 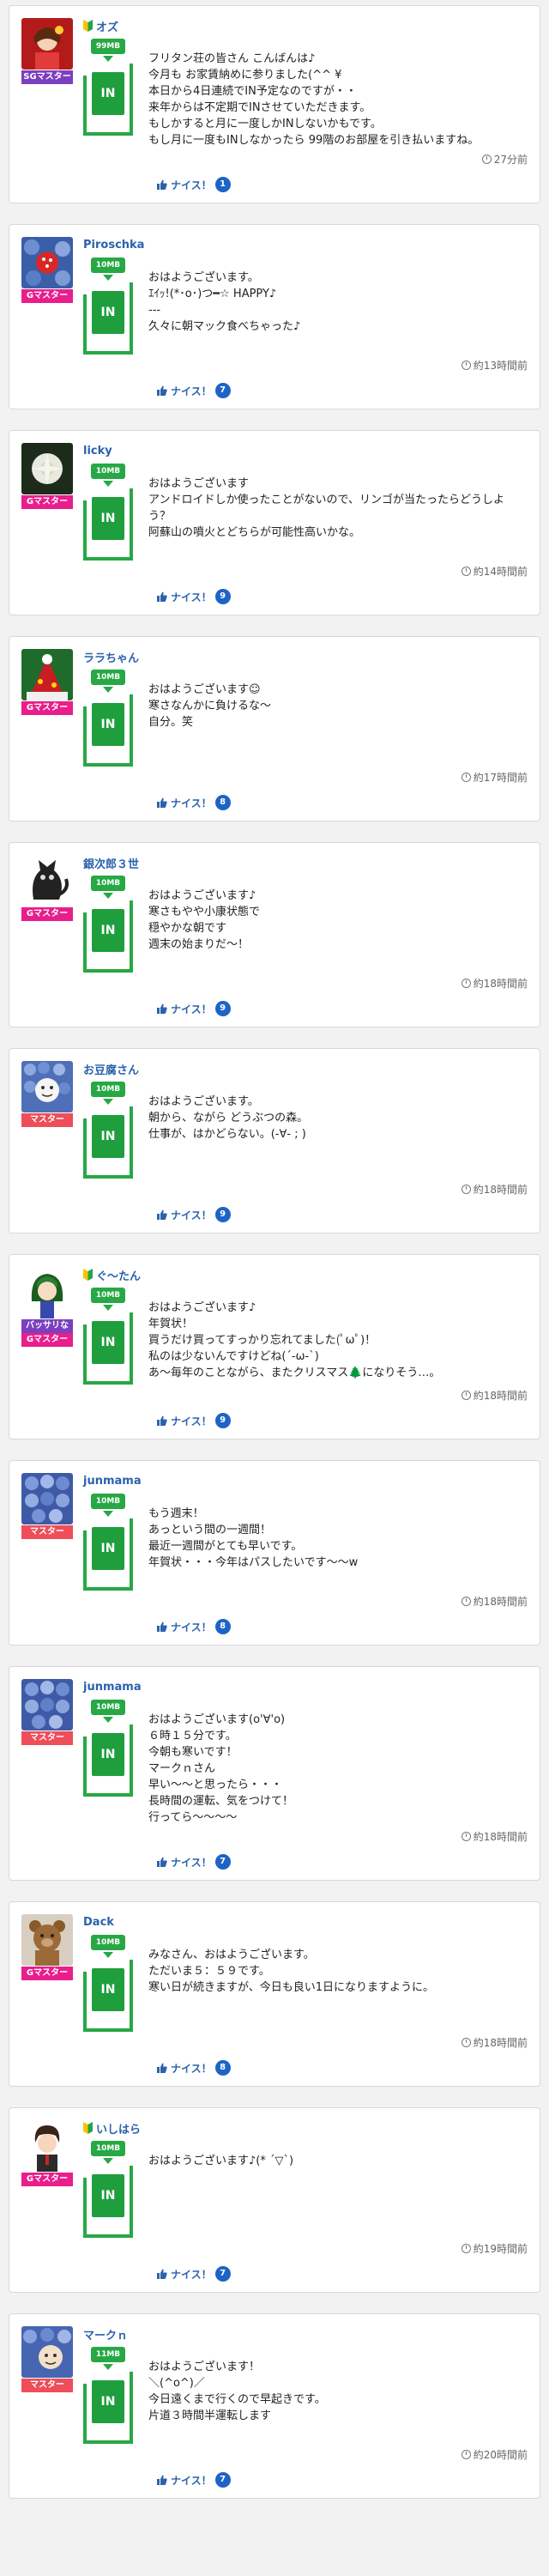 I want to click on transfer-indicator: 11MB IN, so click(x=108, y=2395).